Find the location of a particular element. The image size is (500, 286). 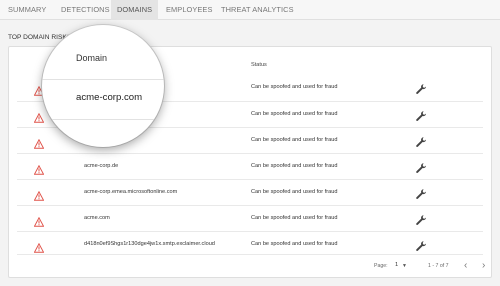

chevron-down-icon: ▼ is located at coordinates (404, 266).